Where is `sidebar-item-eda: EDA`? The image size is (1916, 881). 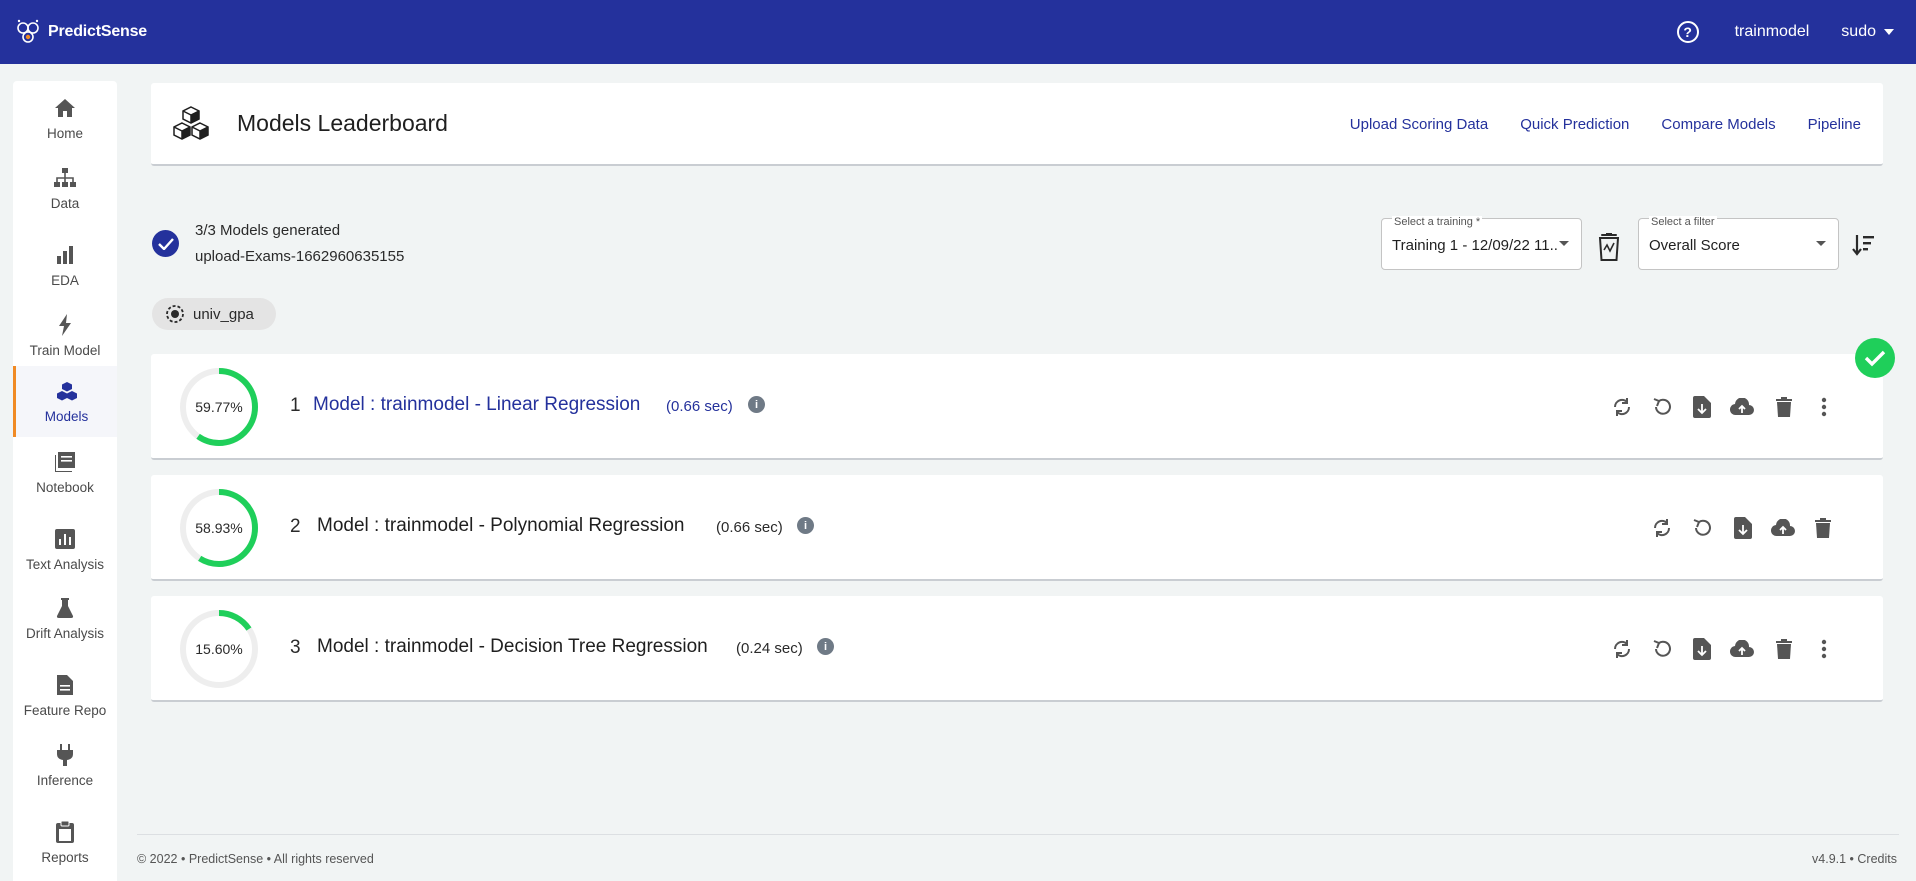
sidebar-item-eda: EDA is located at coordinates (65, 265).